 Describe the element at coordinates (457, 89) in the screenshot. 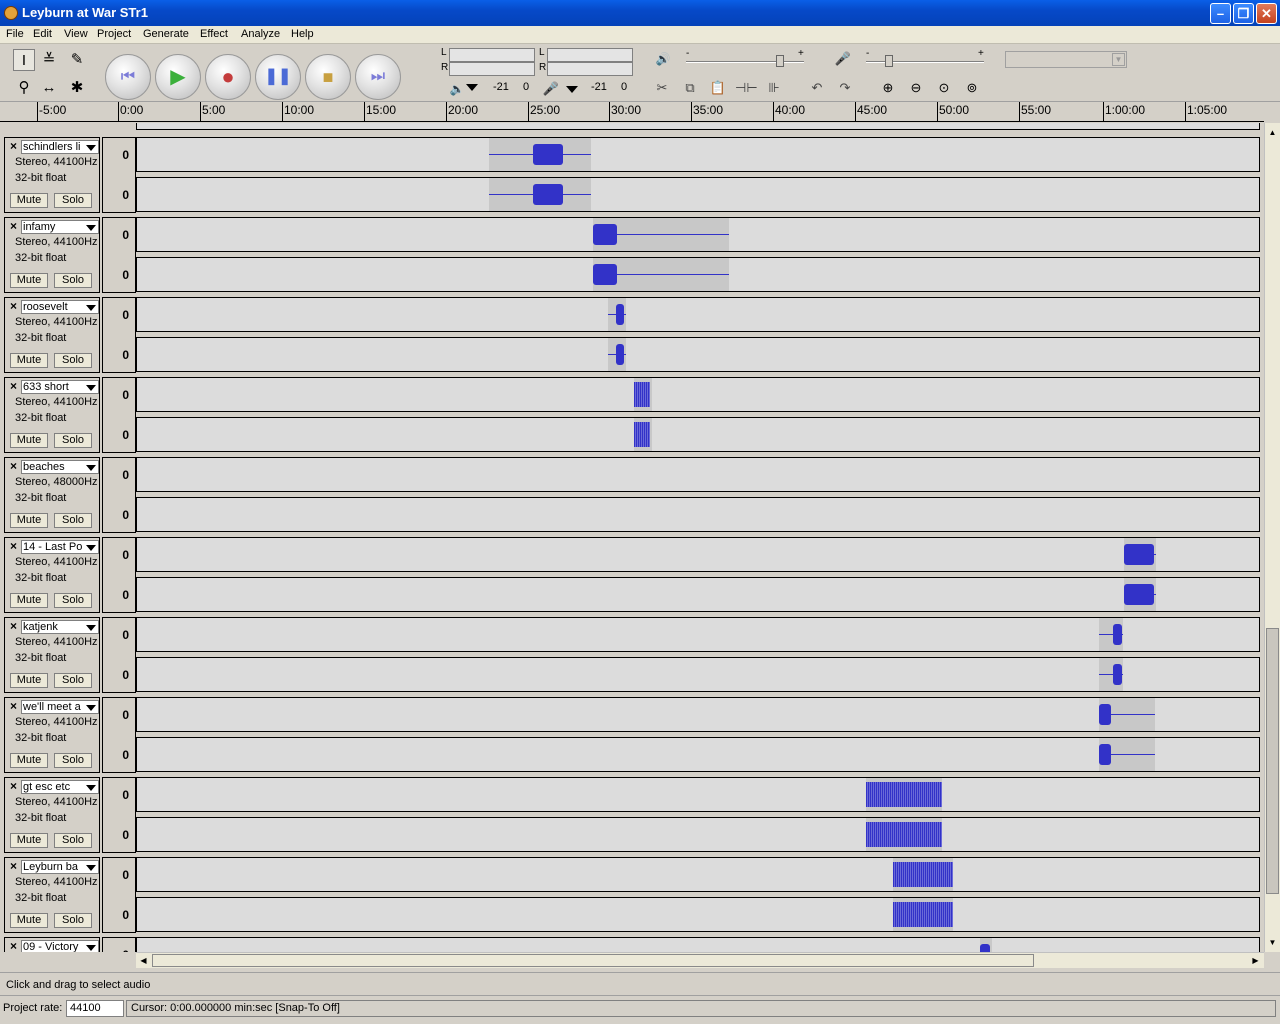

I see `speaker-icon: 🔈` at that location.